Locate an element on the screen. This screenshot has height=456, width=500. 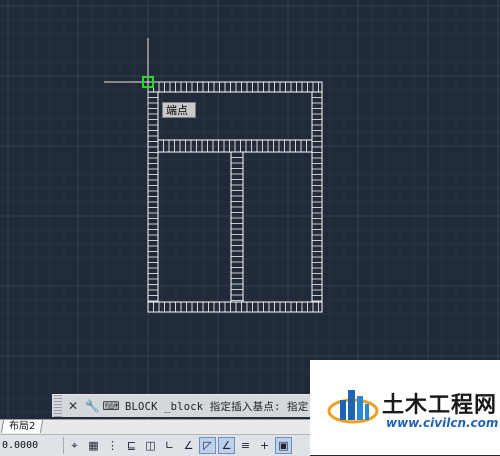
close-icon: ✕ is located at coordinates (73, 406).